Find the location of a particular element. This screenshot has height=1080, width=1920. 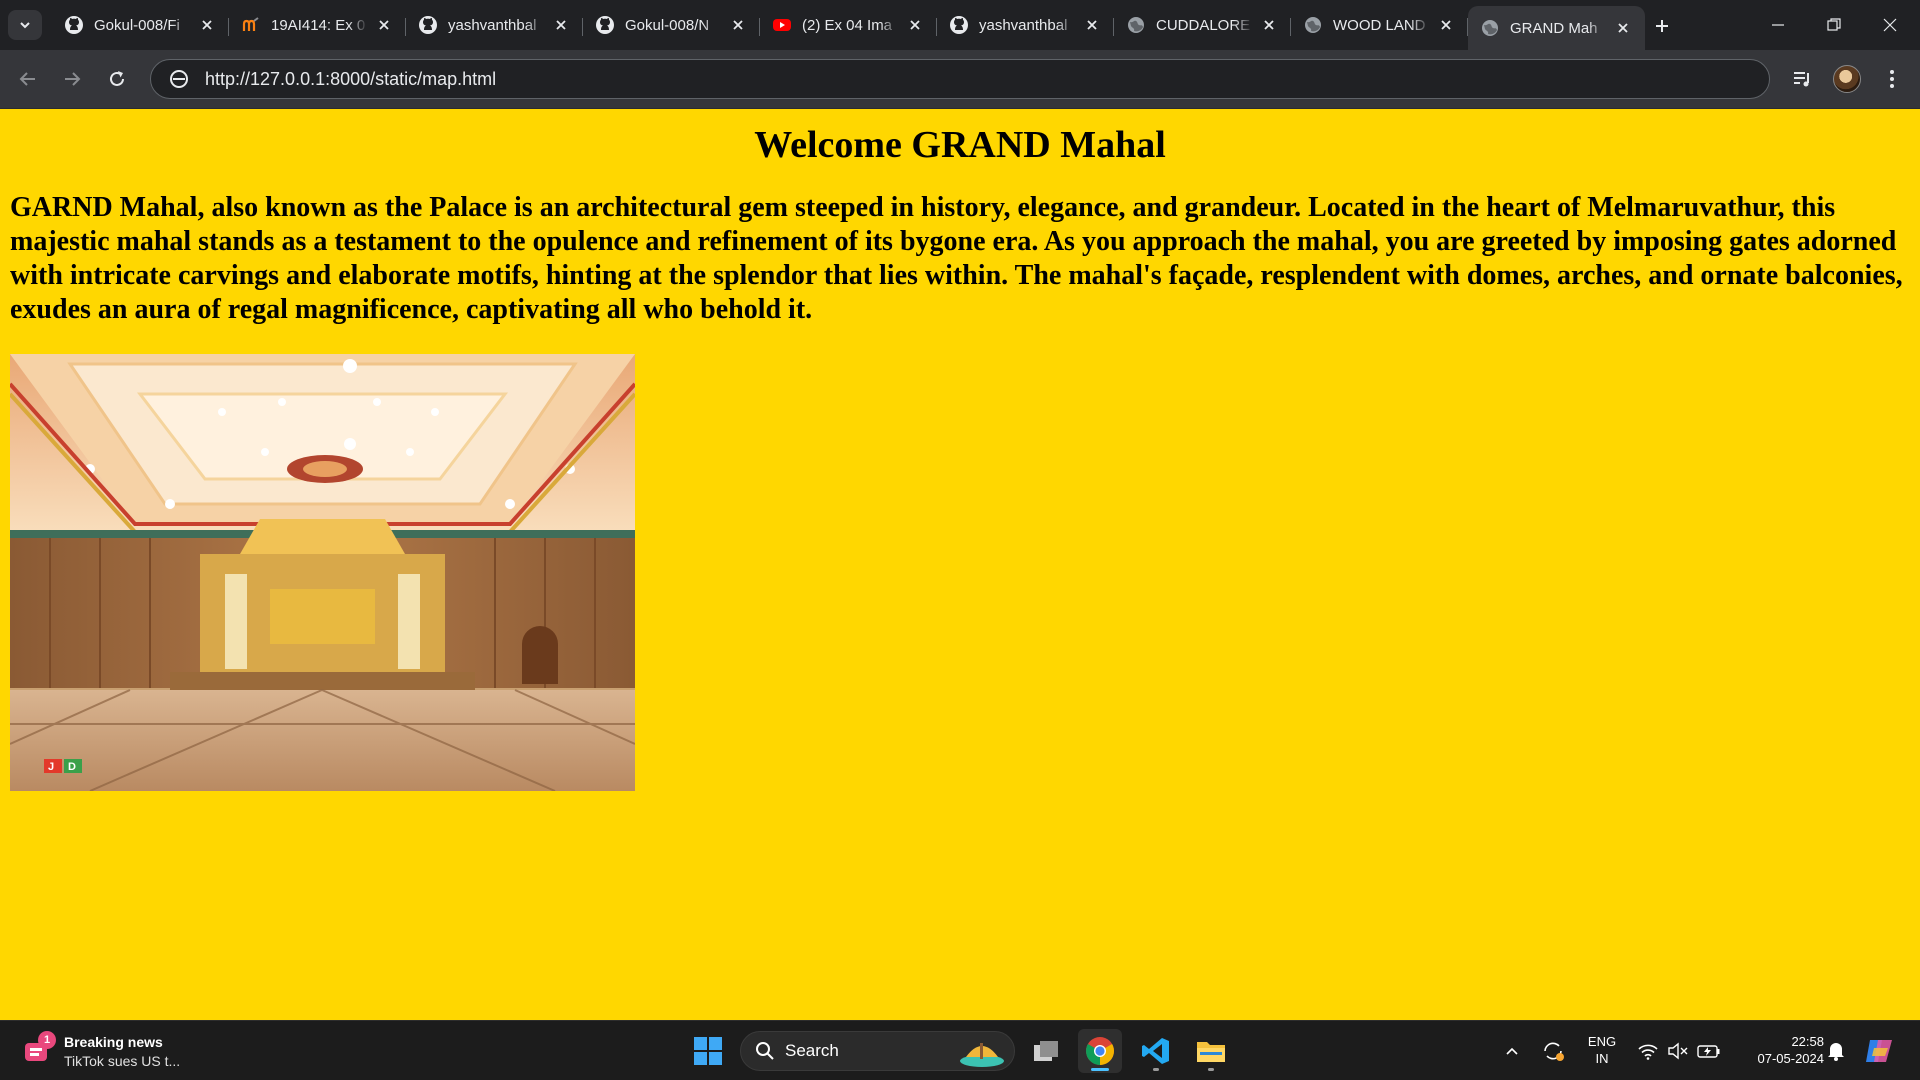

folder-icon is located at coordinates (1211, 1052).